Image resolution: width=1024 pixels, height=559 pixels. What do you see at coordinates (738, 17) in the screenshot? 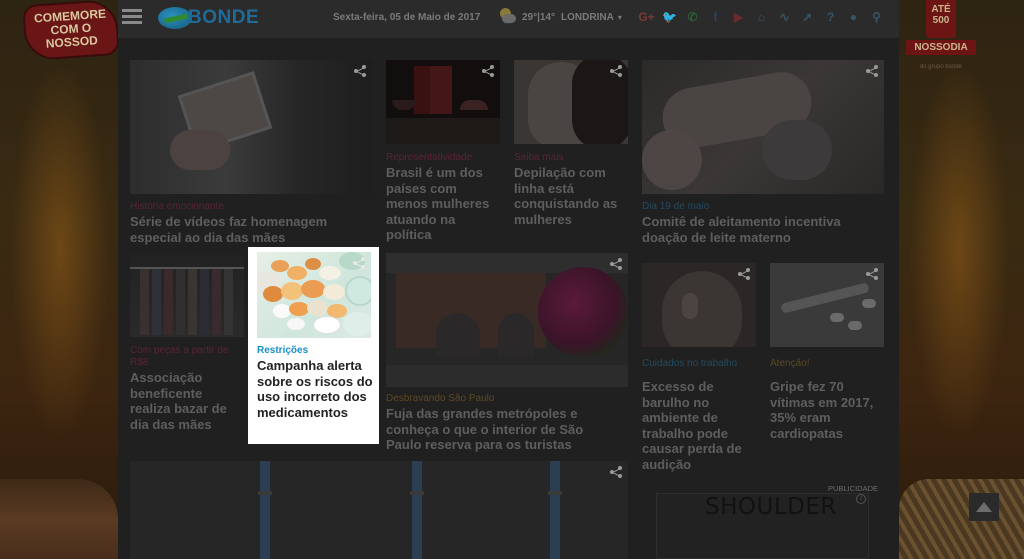
I see `youtube-icon: ▶` at bounding box center [738, 17].